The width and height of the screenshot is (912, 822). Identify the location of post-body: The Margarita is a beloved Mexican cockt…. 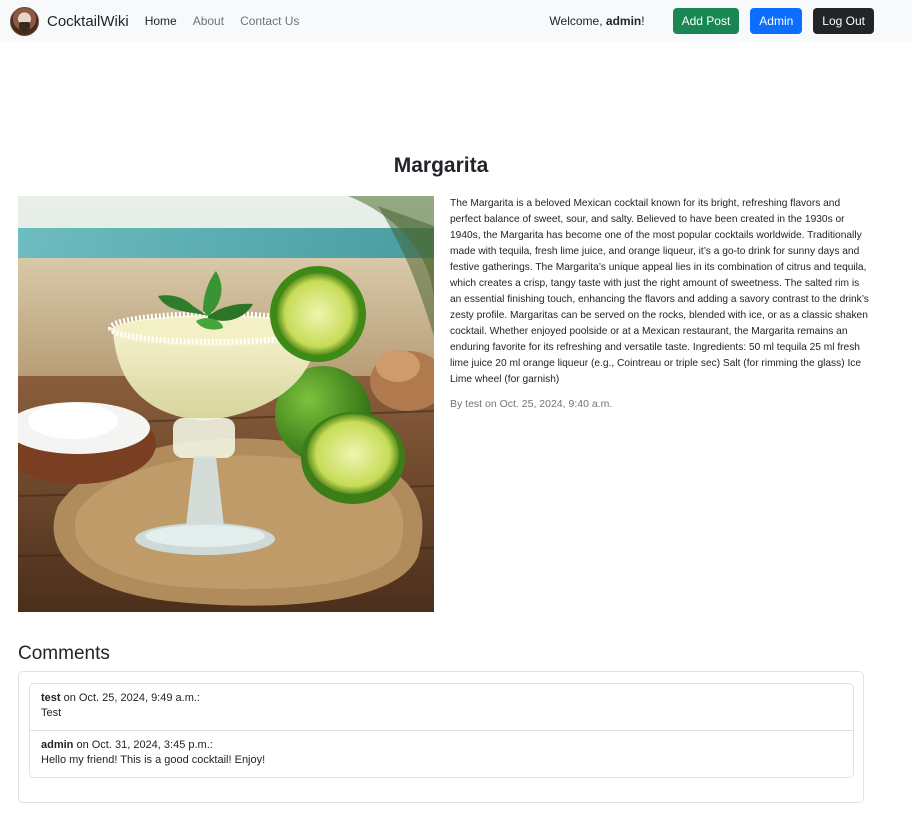
(659, 291).